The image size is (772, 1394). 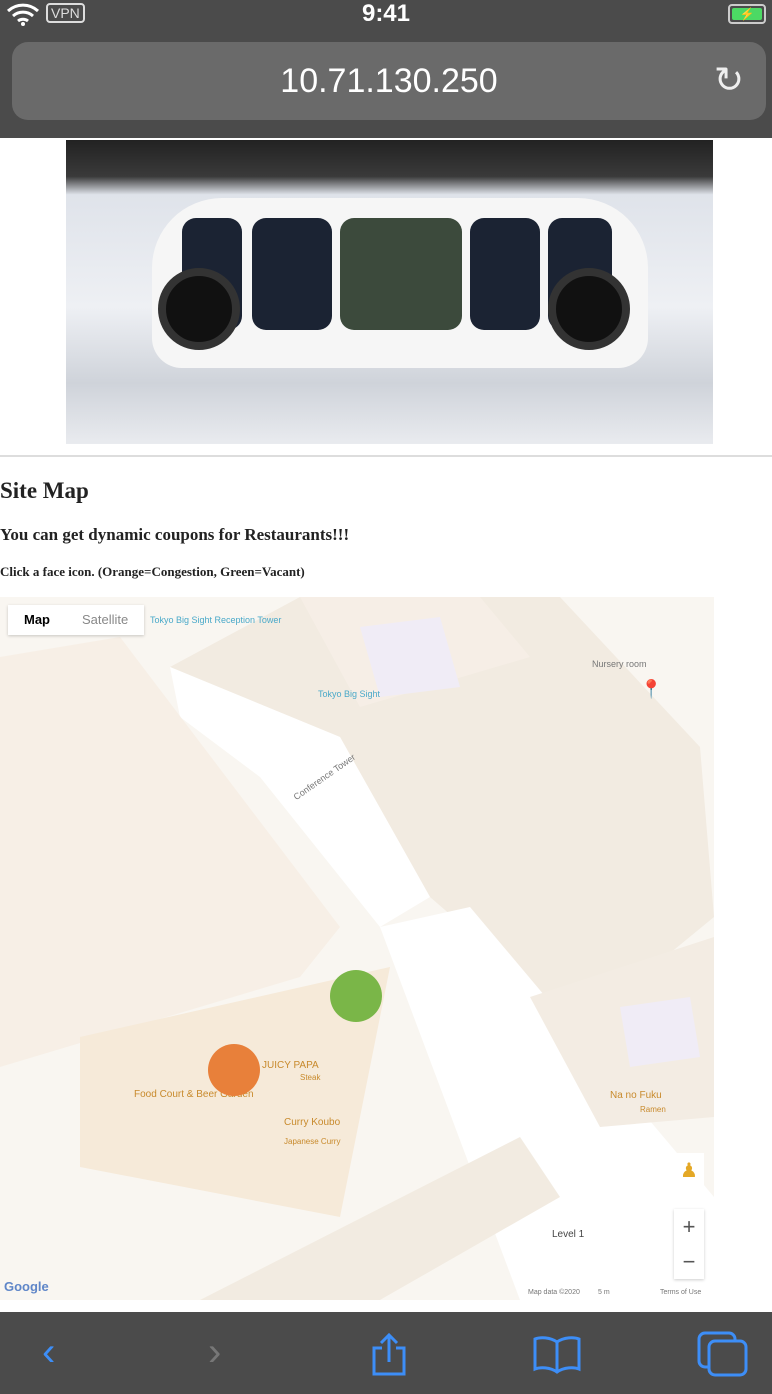 I want to click on reload-icon: ↻, so click(x=729, y=80).